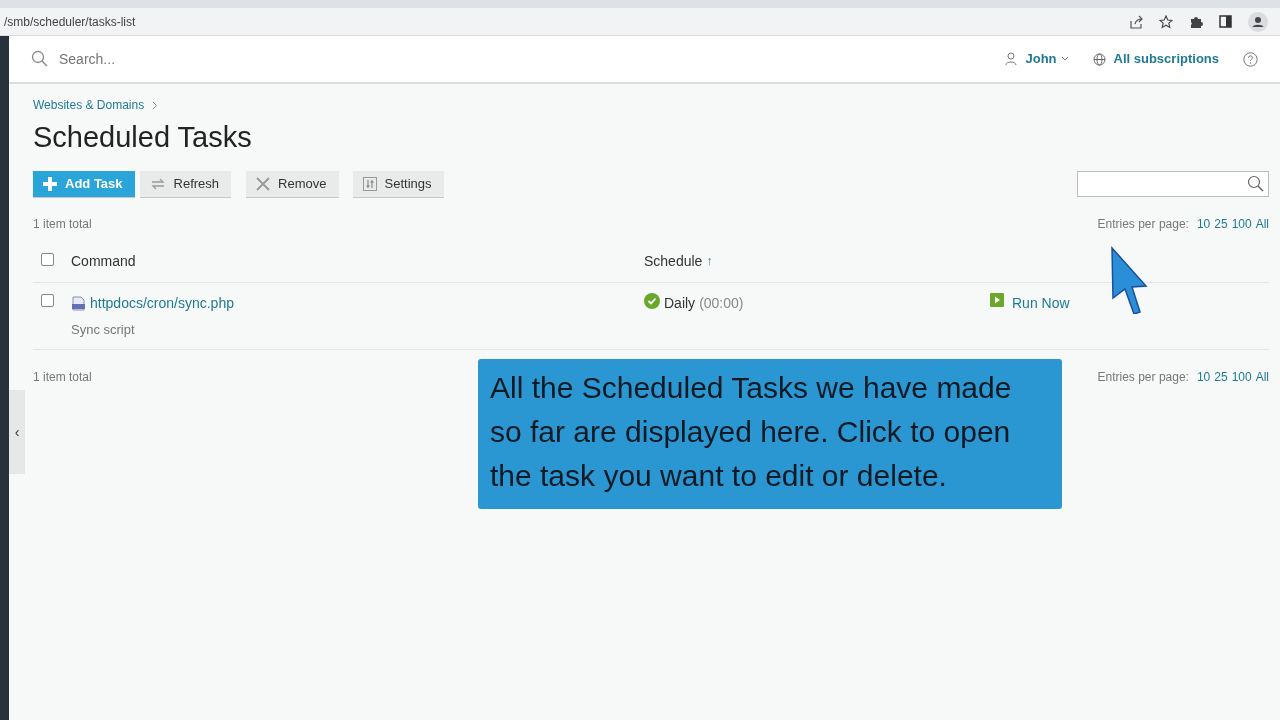 Image resolution: width=1280 pixels, height=720 pixels. I want to click on chevron-right-icon, so click(155, 105).